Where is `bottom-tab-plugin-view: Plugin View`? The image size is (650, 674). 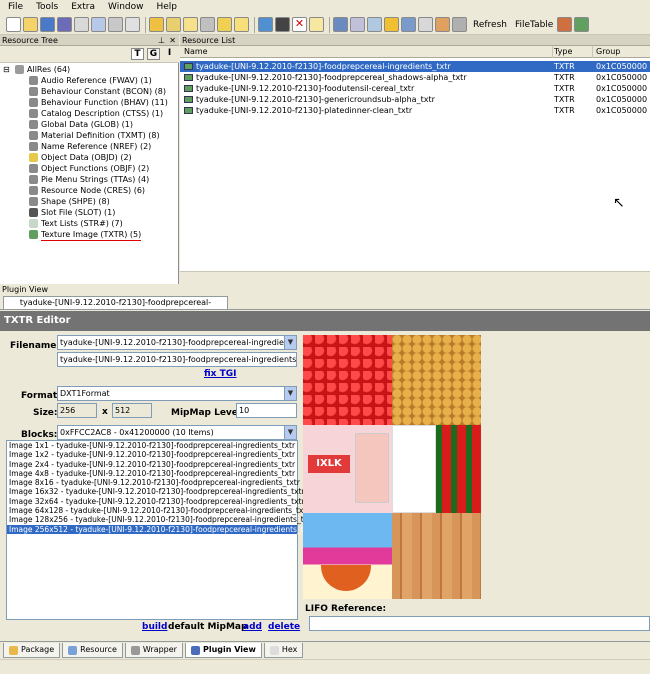
bottom-tab-plugin-view: Plugin View is located at coordinates (223, 650).